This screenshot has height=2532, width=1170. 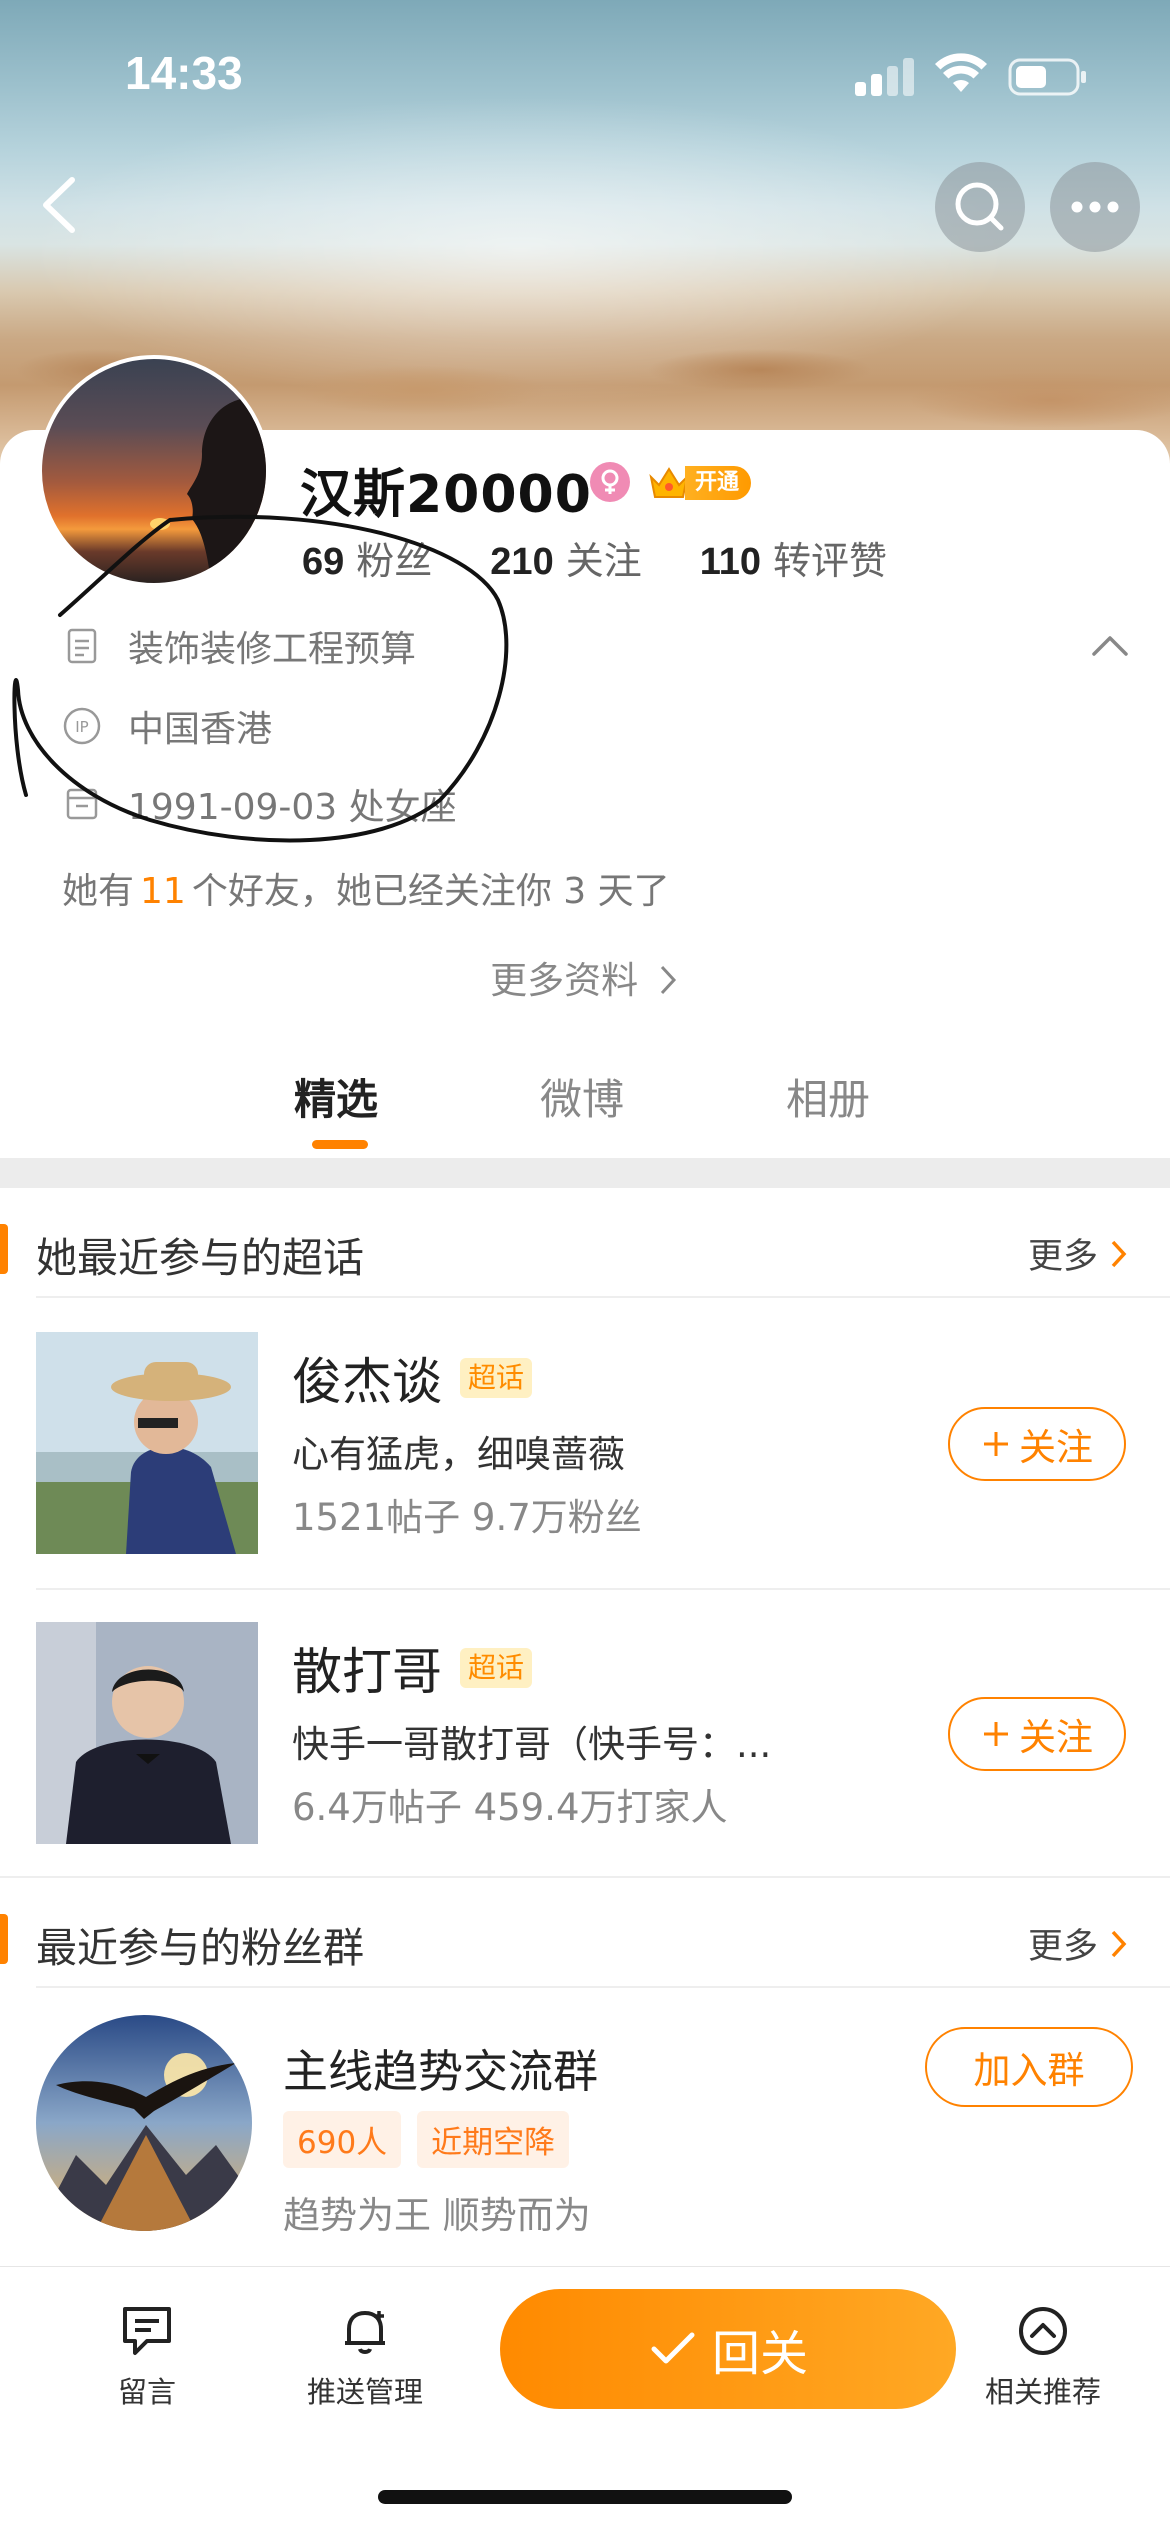 I want to click on topic-name: 俊杰谈 超话, so click(x=412, y=1378).